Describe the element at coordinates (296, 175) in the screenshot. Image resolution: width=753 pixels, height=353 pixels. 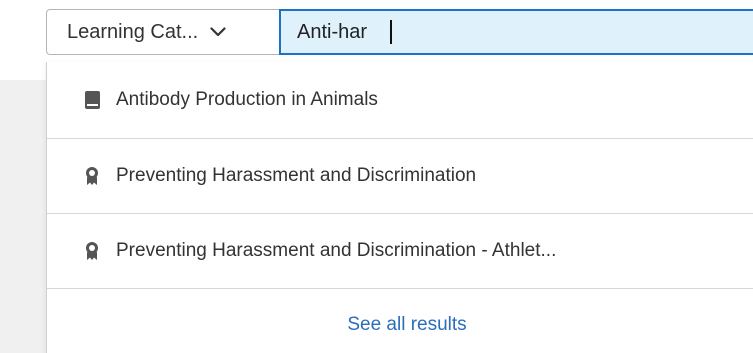
I see `suggestion-label: Preventing Harassment and Discrimination` at that location.